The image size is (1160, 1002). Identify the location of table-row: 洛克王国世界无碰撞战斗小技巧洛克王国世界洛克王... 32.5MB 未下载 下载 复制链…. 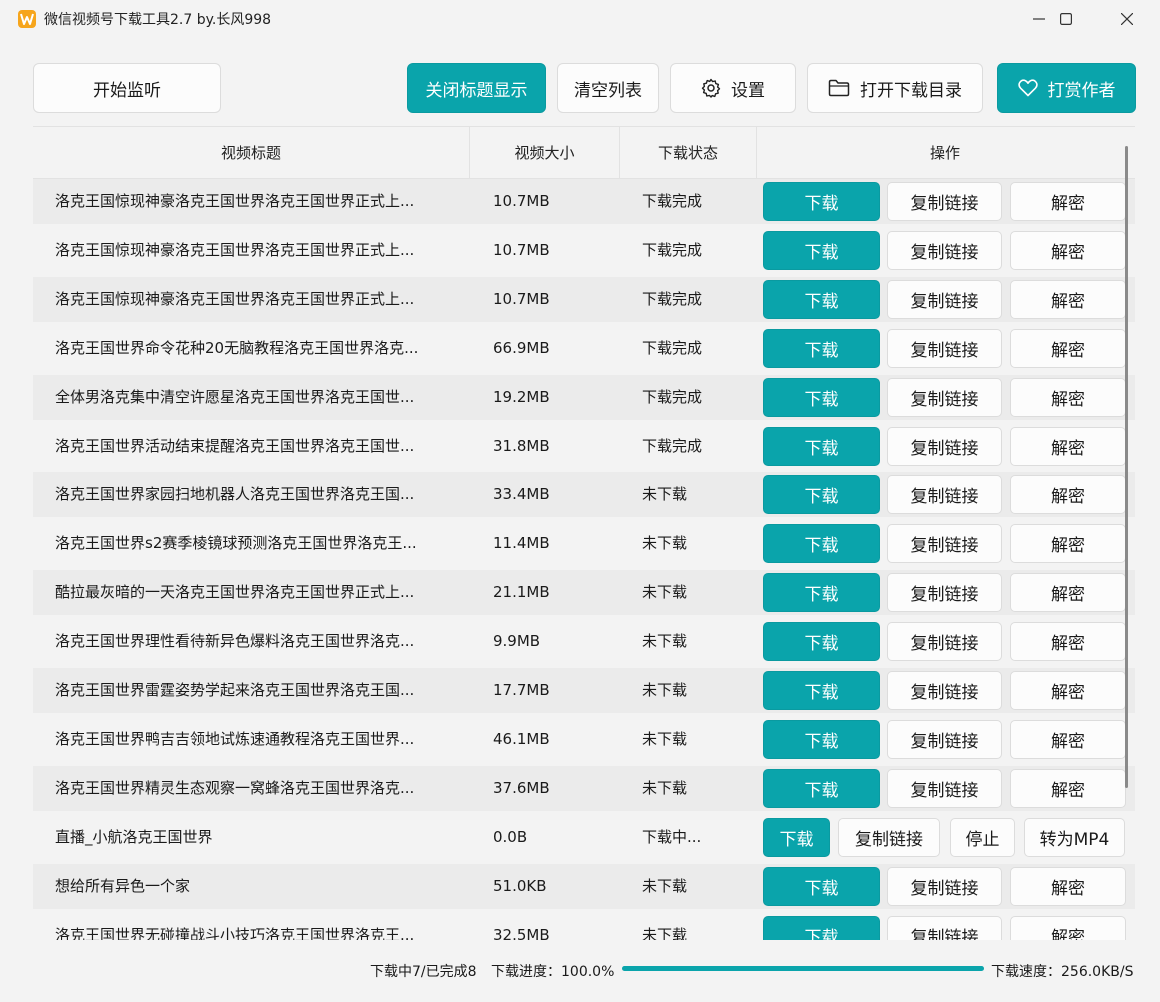
(584, 926).